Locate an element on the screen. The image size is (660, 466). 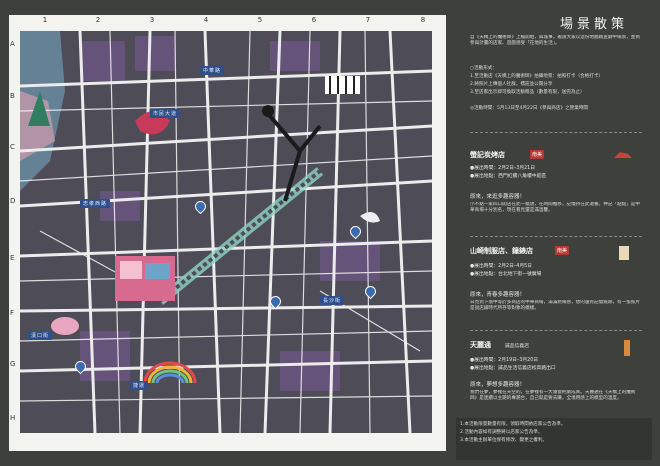
activity-step: 2.將照片上傳個人社群，標註並公開分享 is located at coordinates (511, 84).